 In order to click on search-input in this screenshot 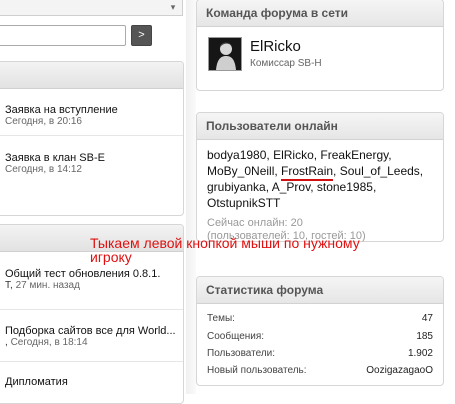, I will do `click(63, 35)`.